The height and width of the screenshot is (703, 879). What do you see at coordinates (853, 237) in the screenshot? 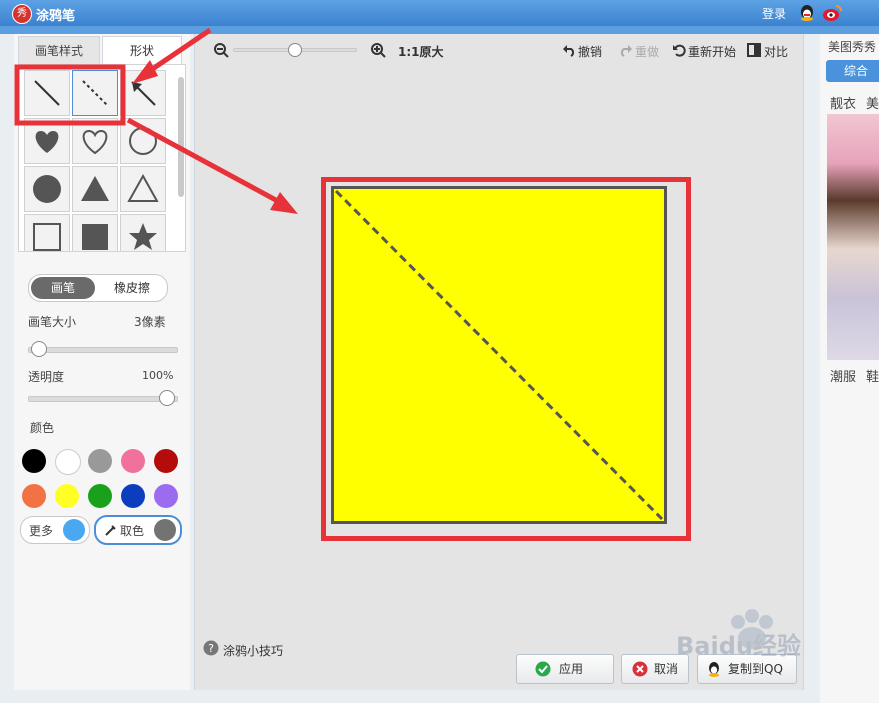
I see `ad-model-image` at bounding box center [853, 237].